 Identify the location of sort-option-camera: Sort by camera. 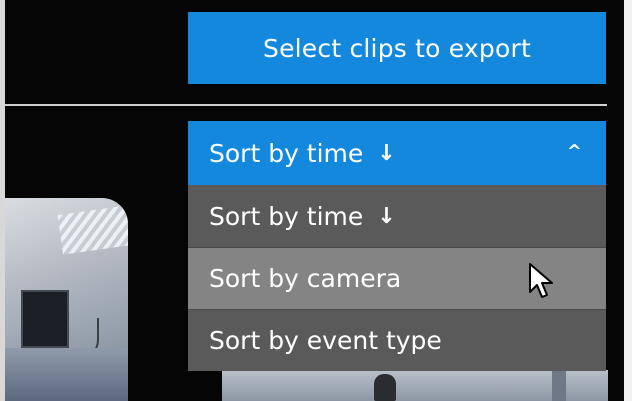
(397, 278).